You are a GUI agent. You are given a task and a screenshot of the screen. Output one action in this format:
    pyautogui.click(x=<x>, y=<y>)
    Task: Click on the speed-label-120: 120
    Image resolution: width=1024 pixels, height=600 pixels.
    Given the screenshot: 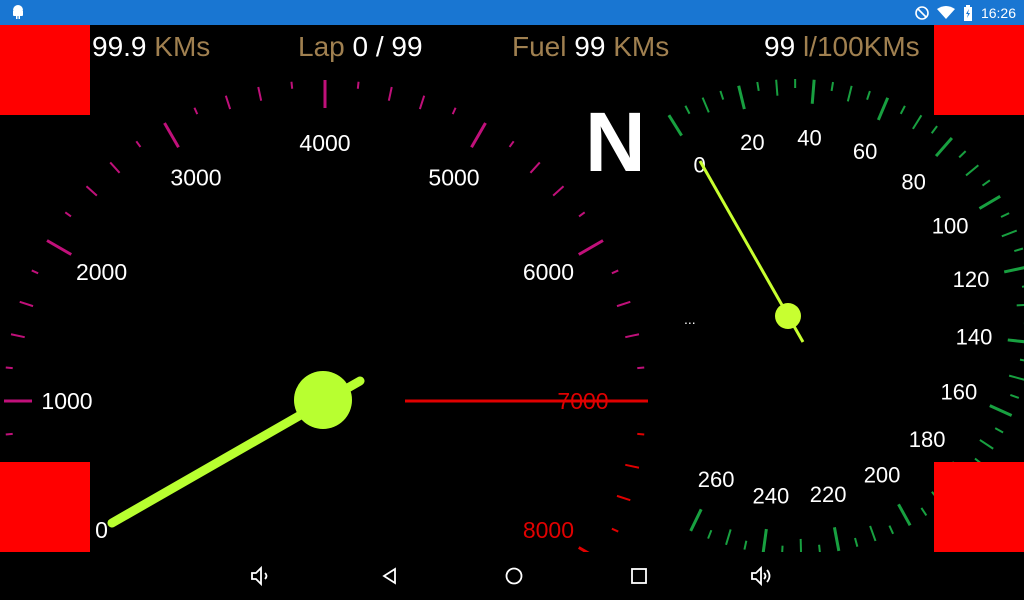 What is the action you would take?
    pyautogui.click(x=971, y=279)
    